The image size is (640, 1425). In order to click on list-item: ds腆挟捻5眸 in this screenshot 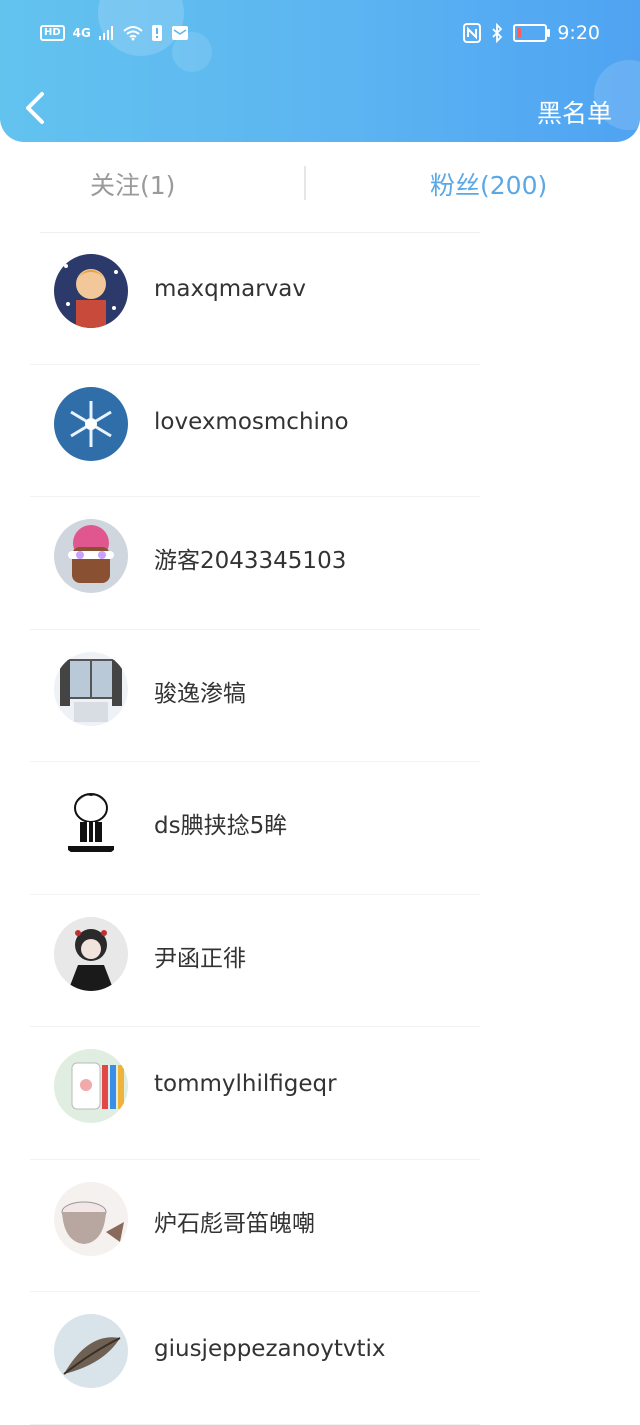, I will do `click(255, 828)`.